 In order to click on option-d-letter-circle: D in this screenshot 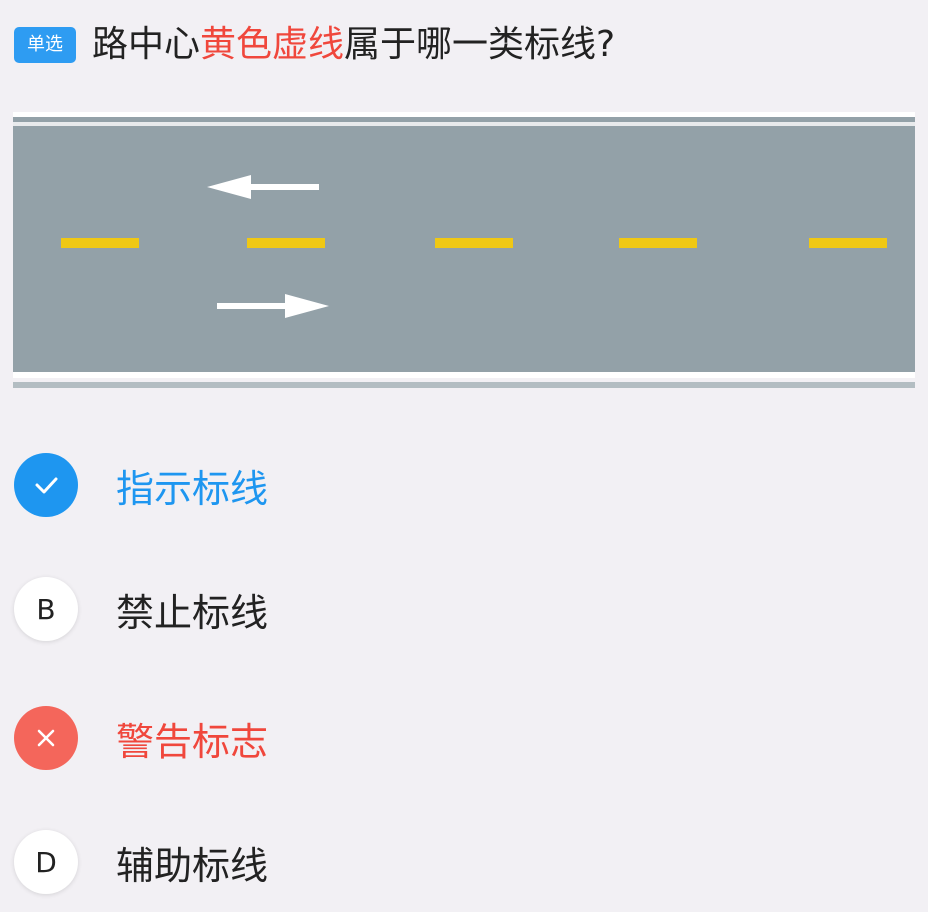, I will do `click(46, 862)`.